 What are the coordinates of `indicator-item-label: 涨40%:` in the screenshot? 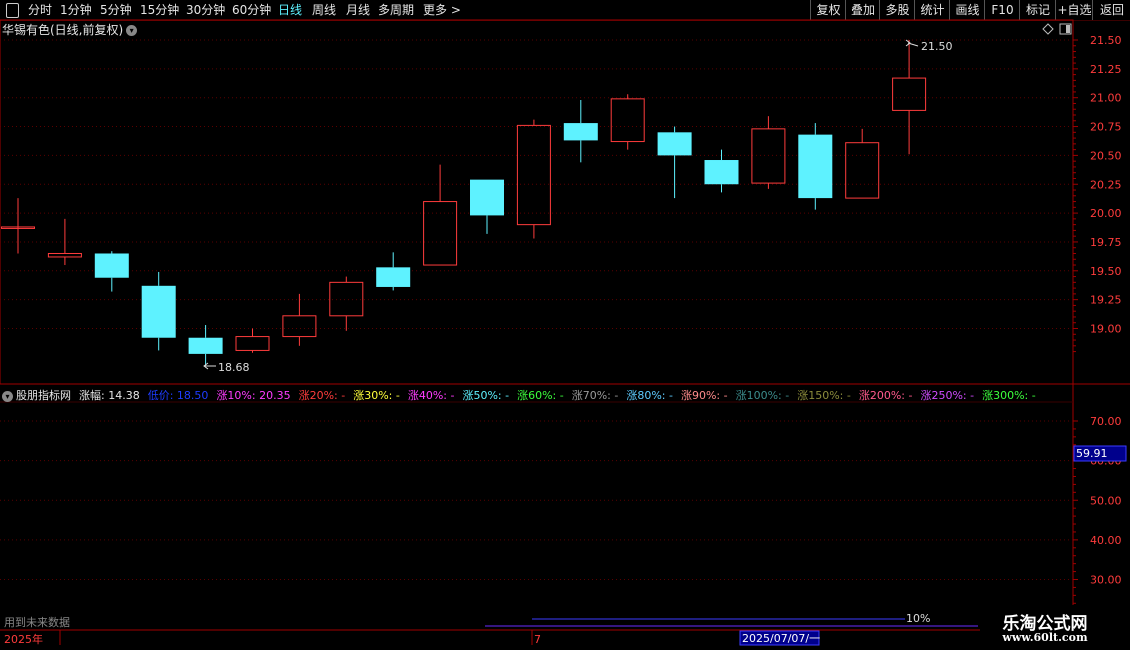 It's located at (427, 395).